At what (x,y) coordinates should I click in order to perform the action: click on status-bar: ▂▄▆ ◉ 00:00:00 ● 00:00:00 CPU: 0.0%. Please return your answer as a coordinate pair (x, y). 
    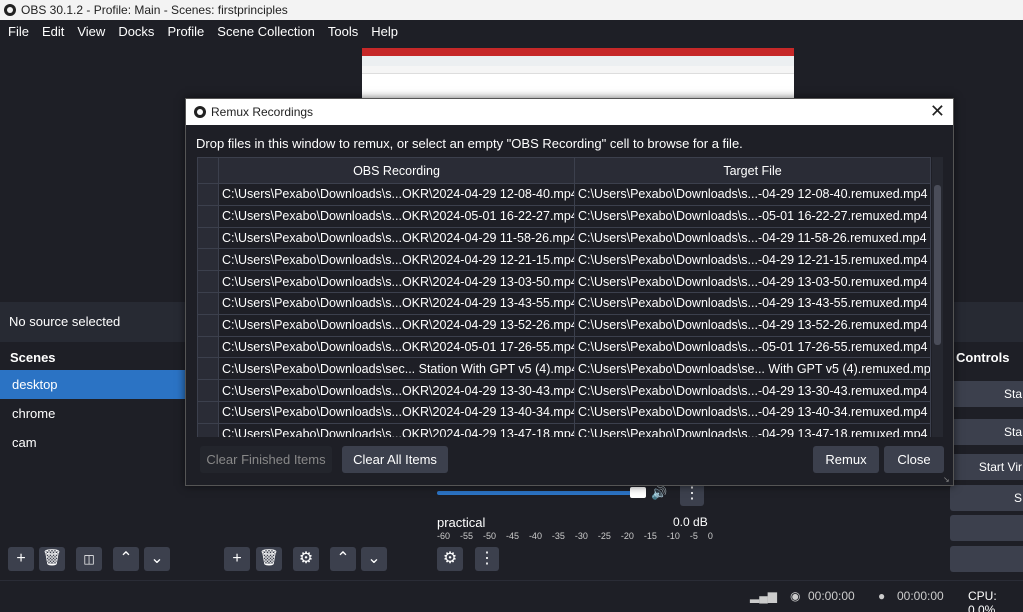
    Looking at the image, I should click on (511, 596).